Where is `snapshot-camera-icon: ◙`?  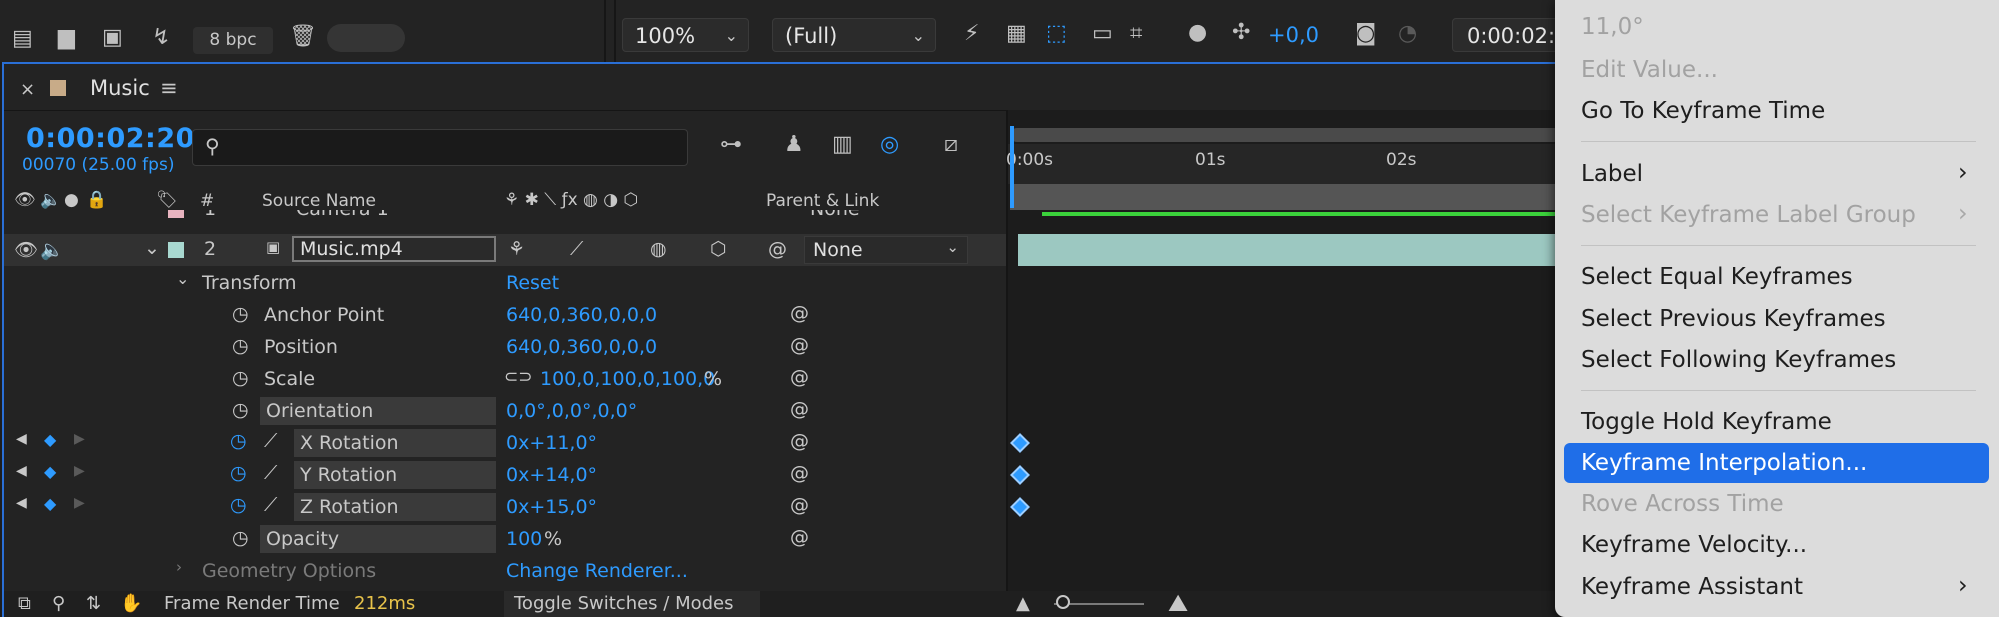 snapshot-camera-icon: ◙ is located at coordinates (1365, 34).